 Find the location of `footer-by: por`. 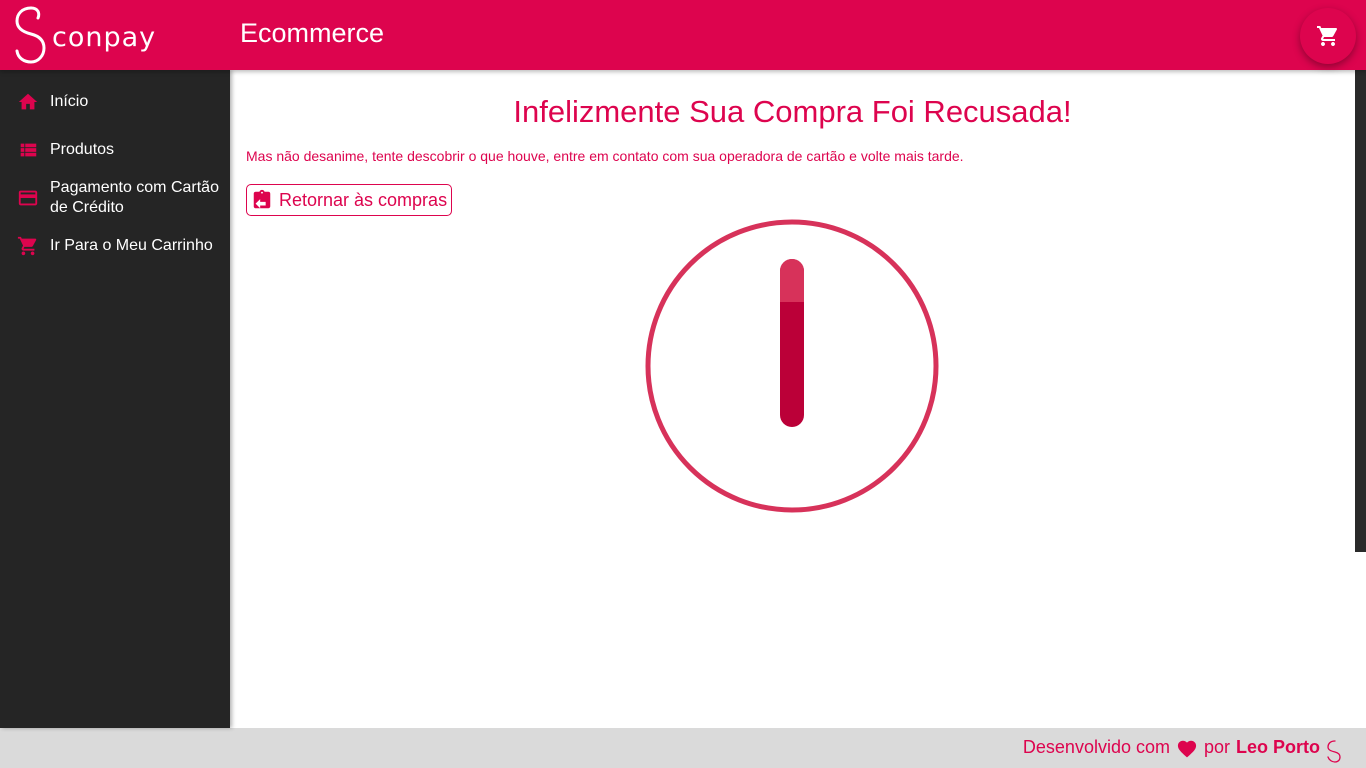

footer-by: por is located at coordinates (1216, 747).